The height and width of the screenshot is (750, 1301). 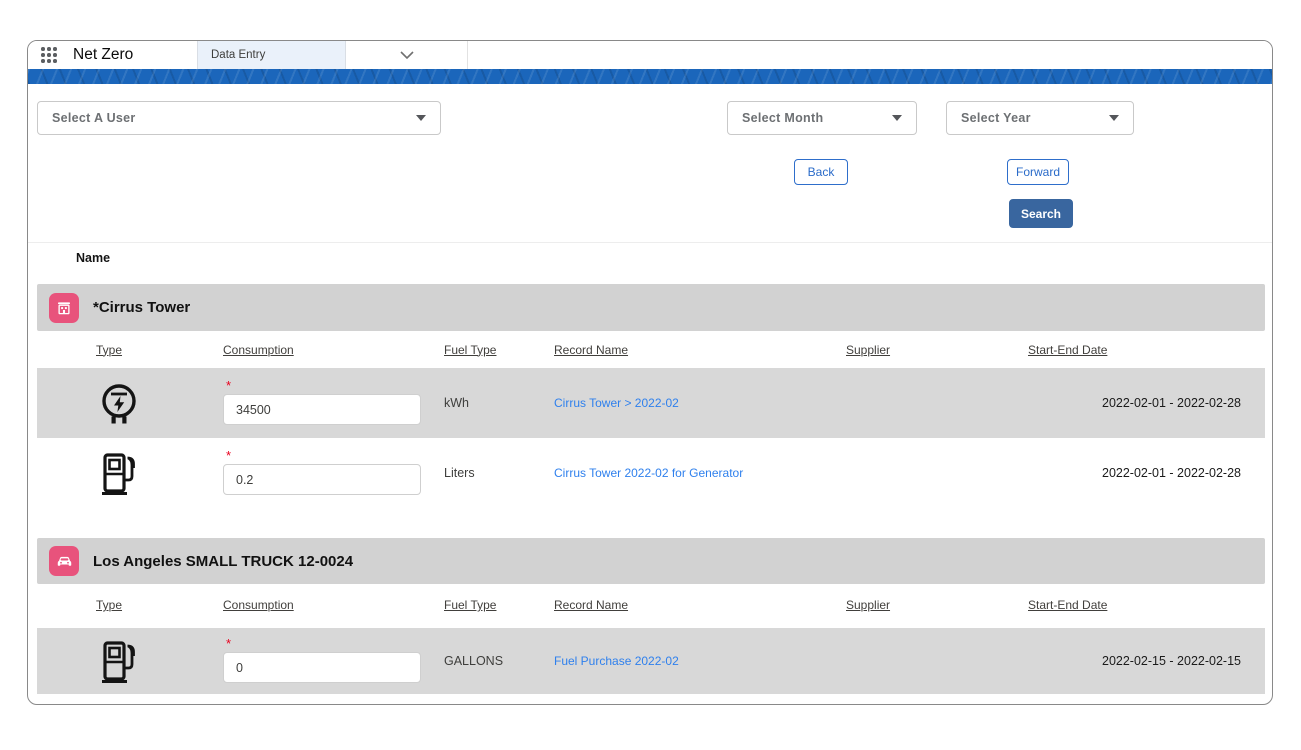 I want to click on table-divider, so click(x=650, y=242).